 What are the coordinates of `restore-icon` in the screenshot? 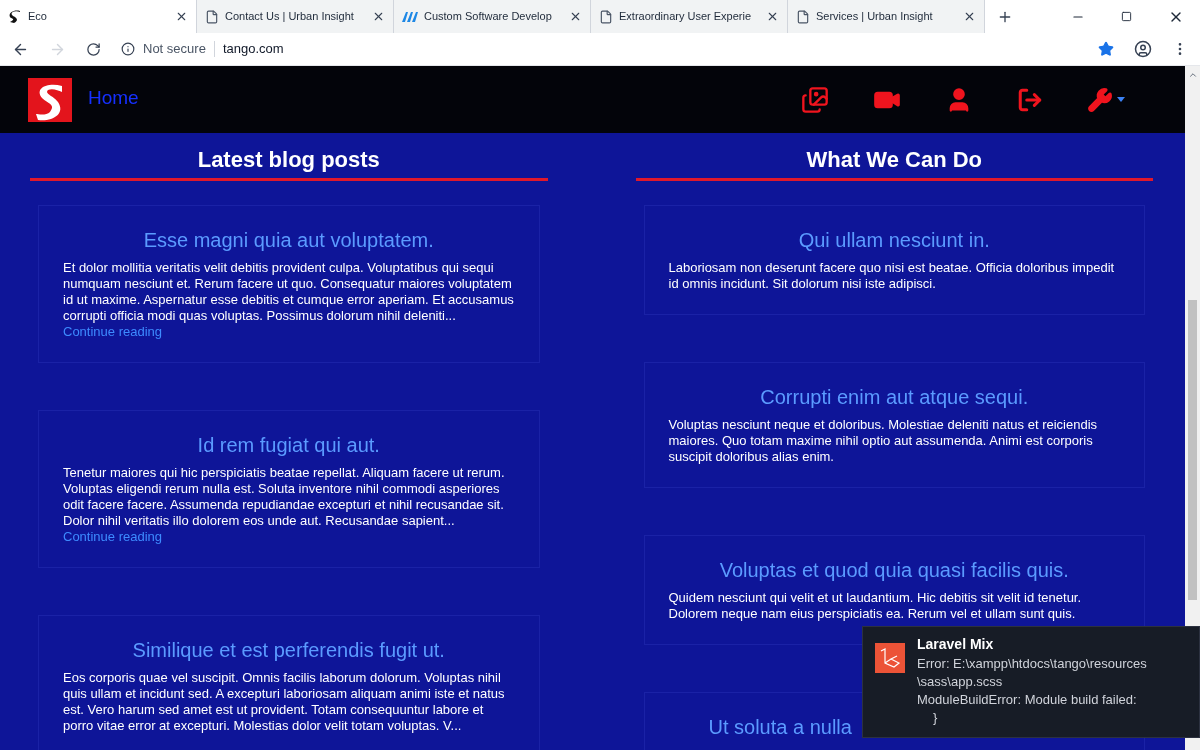 It's located at (1126, 16).